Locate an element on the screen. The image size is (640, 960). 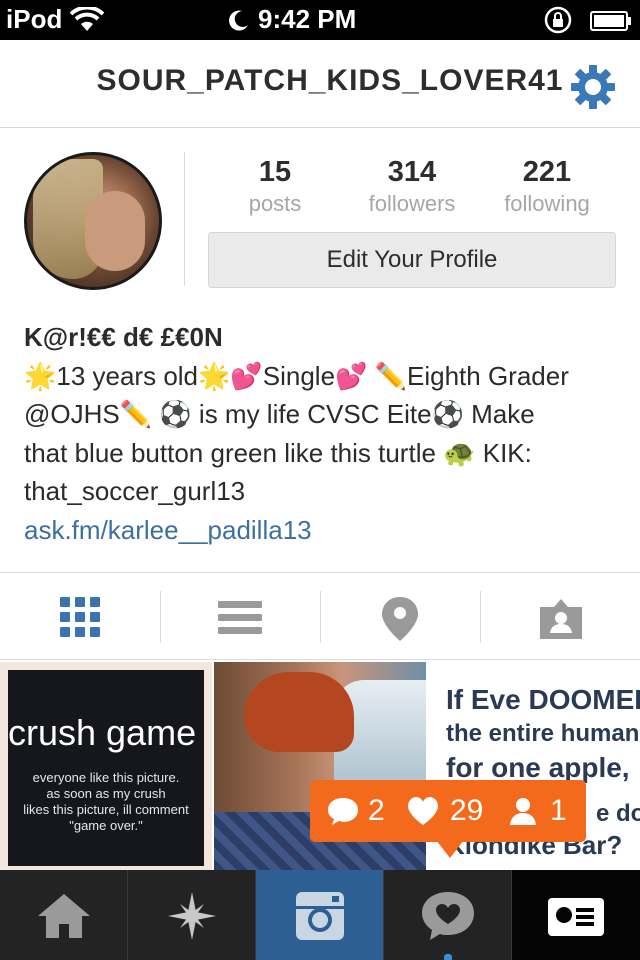
follower-icon is located at coordinates (523, 811).